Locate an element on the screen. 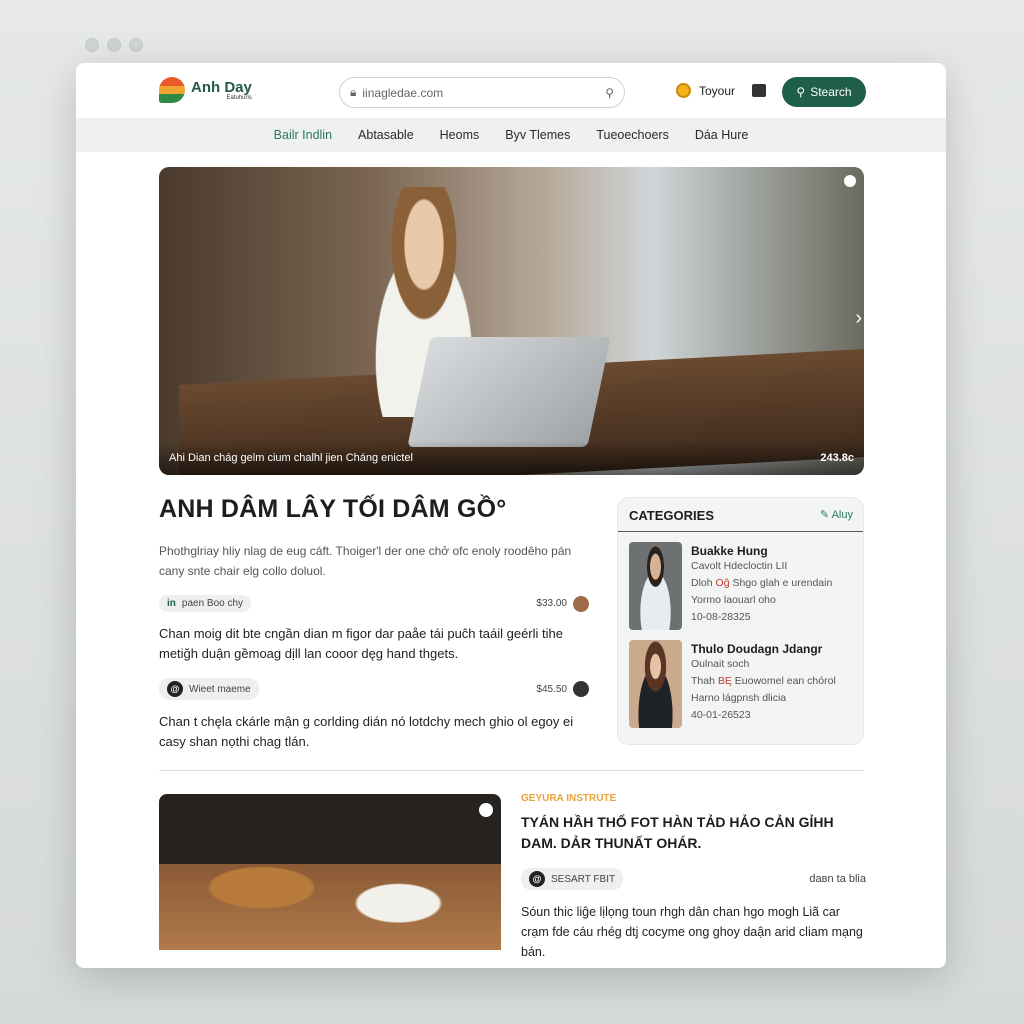  profile-subtitle: Cavolt Hdecloctin LII is located at coordinates (739, 566).